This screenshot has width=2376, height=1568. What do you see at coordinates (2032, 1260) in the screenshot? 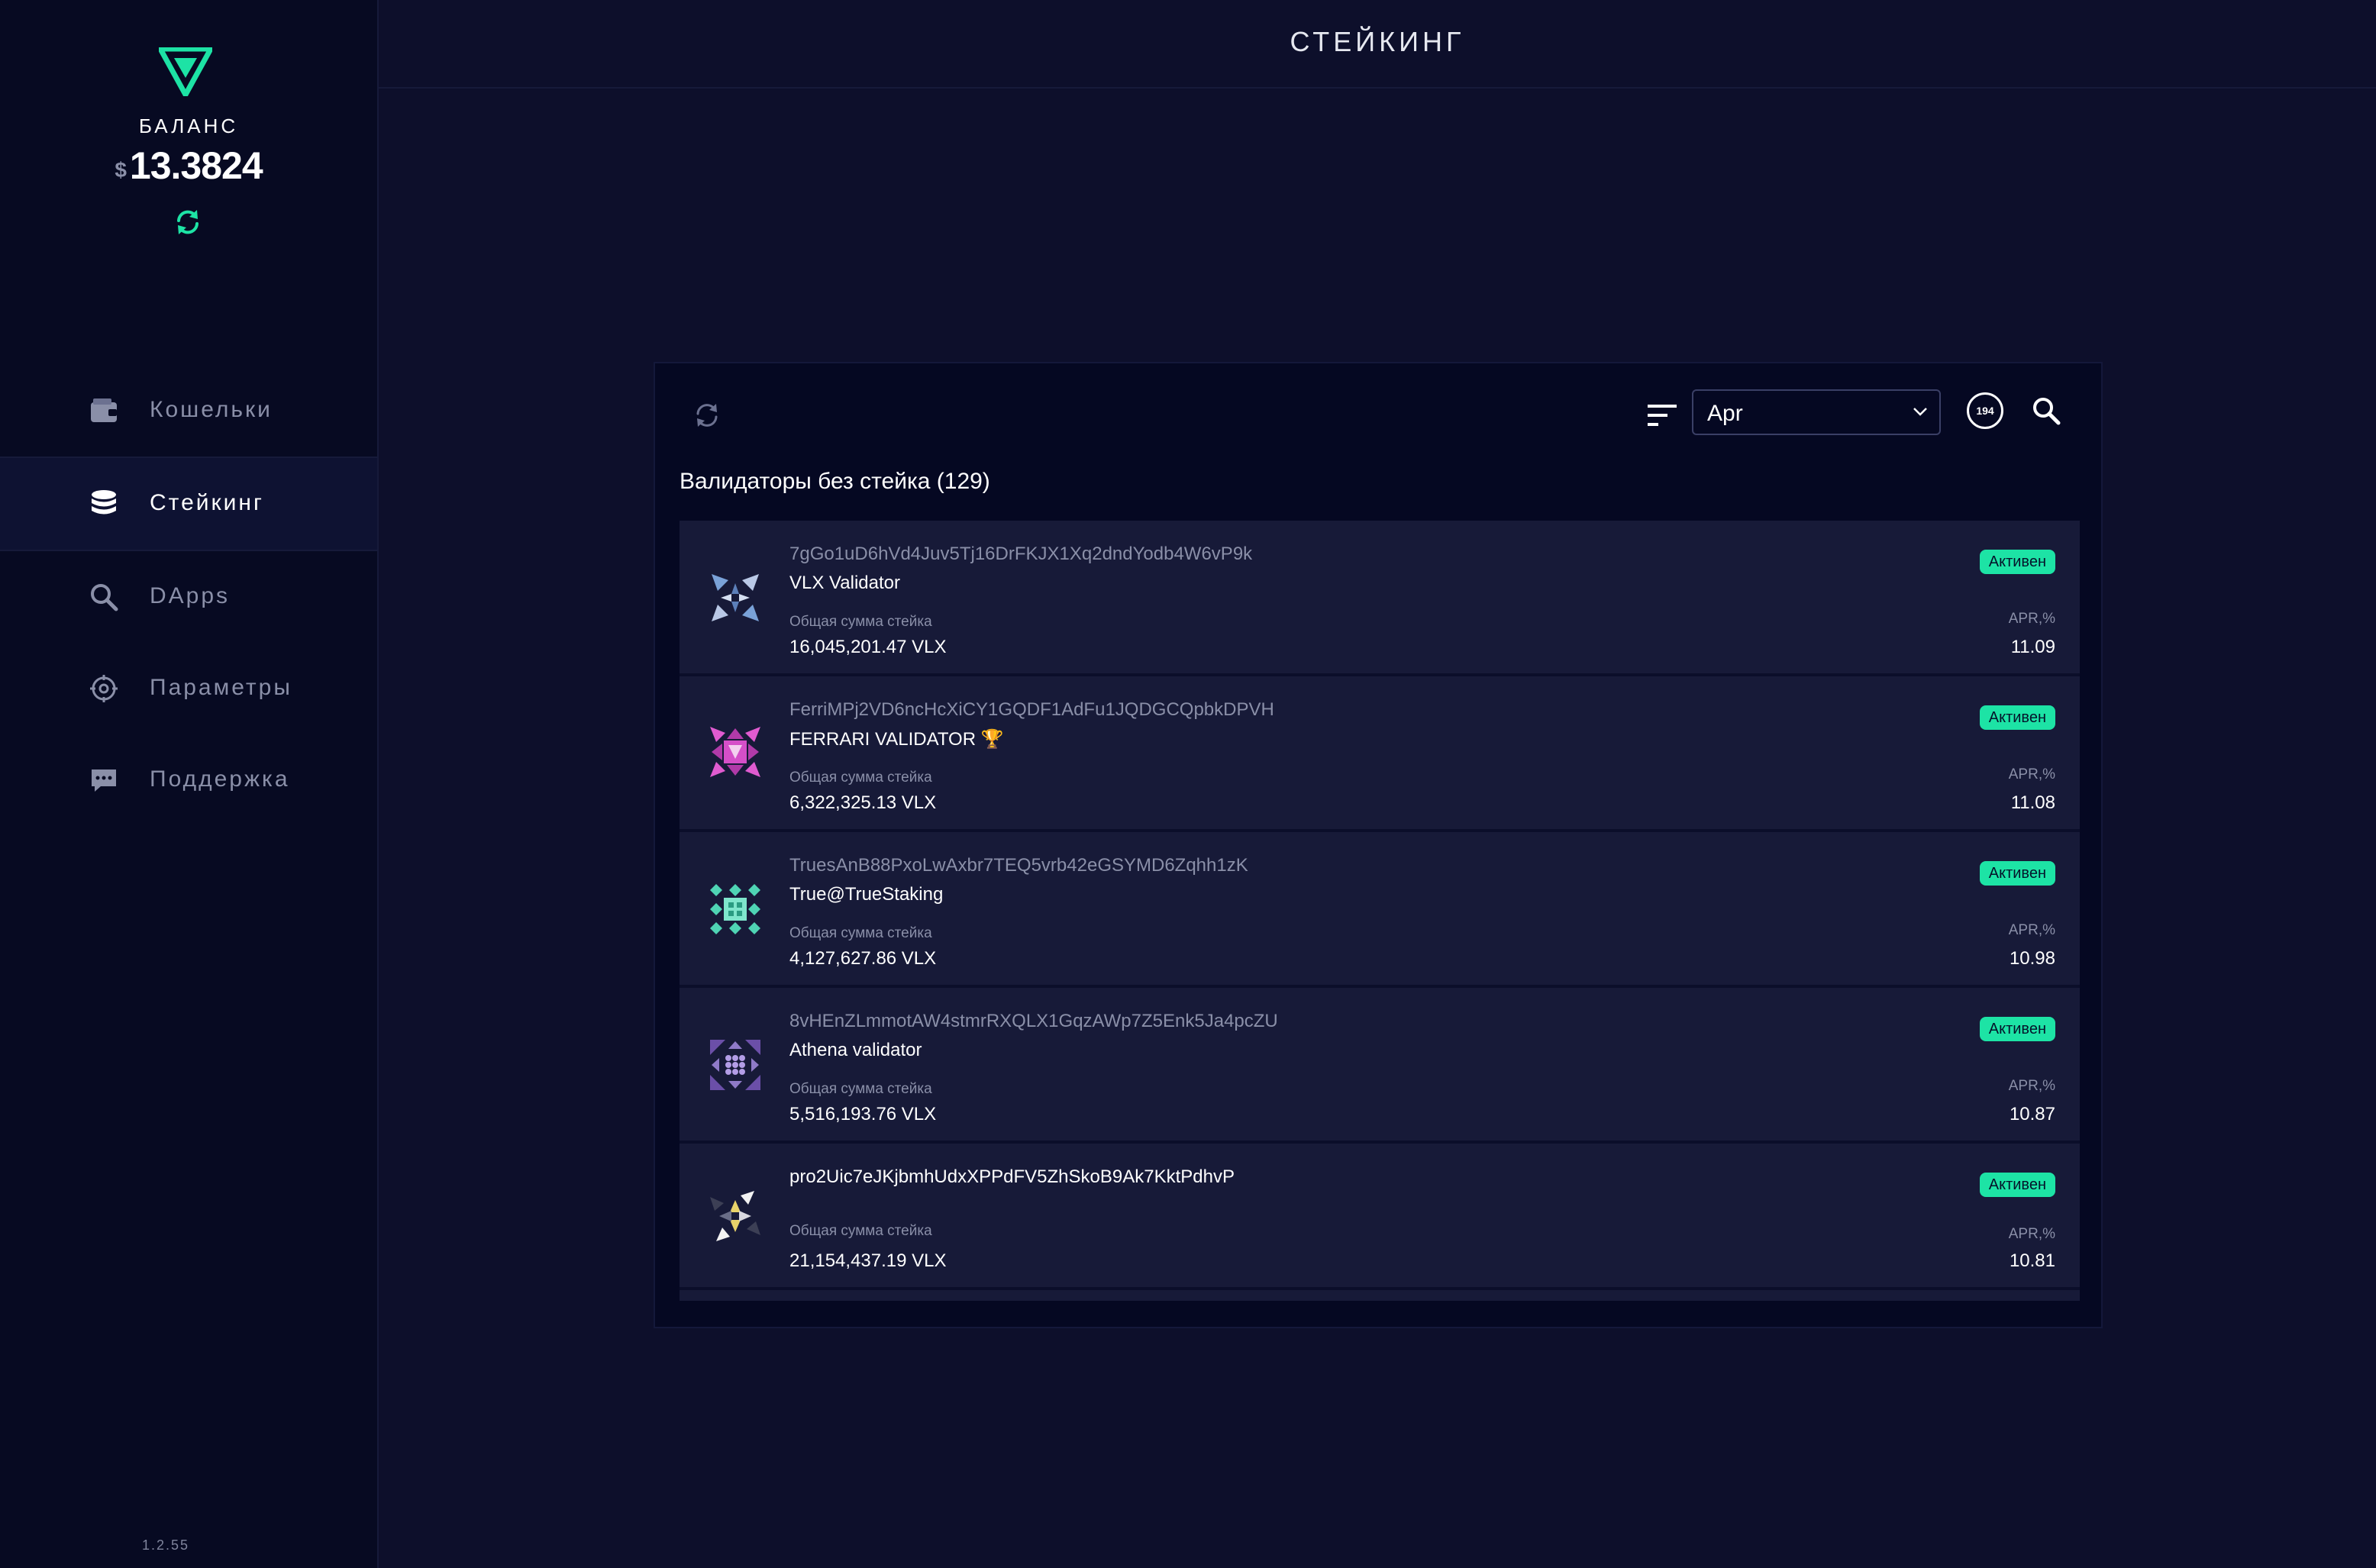
I see `apr-value: 10.81` at bounding box center [2032, 1260].